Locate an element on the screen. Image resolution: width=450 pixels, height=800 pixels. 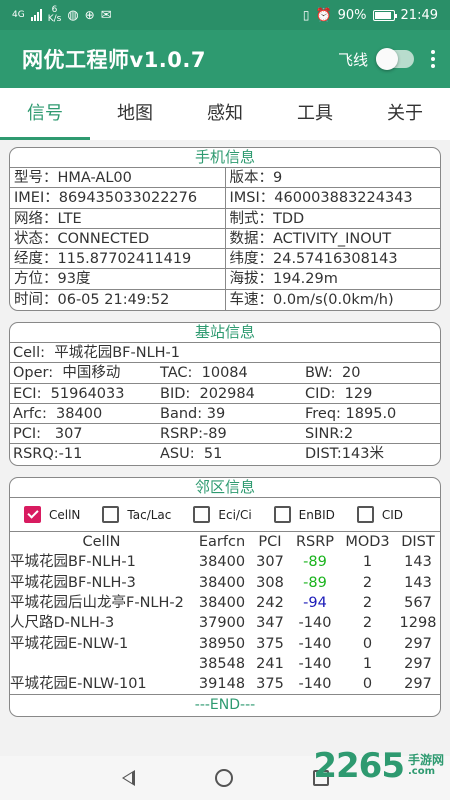
rsrp: RSRP:-89 is located at coordinates (193, 434).